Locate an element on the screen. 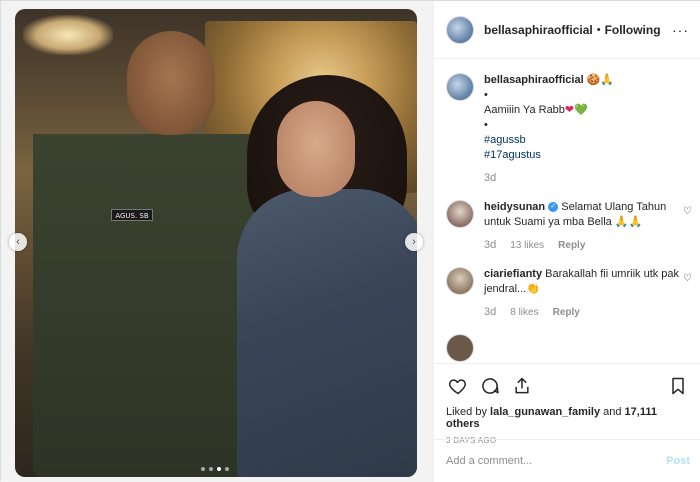 Image resolution: width=700 pixels, height=482 pixels. chevron-left-icon: ‹ is located at coordinates (18, 242).